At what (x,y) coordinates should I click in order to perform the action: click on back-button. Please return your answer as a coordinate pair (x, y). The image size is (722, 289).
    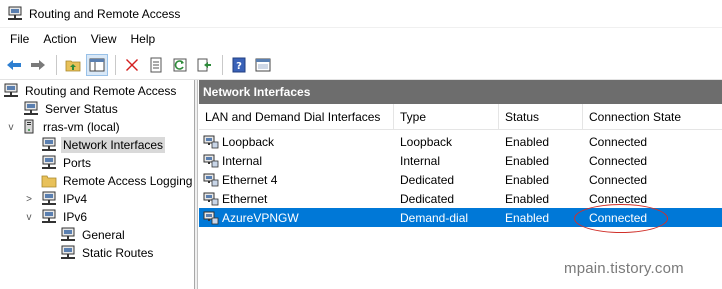
    Looking at the image, I should click on (14, 65).